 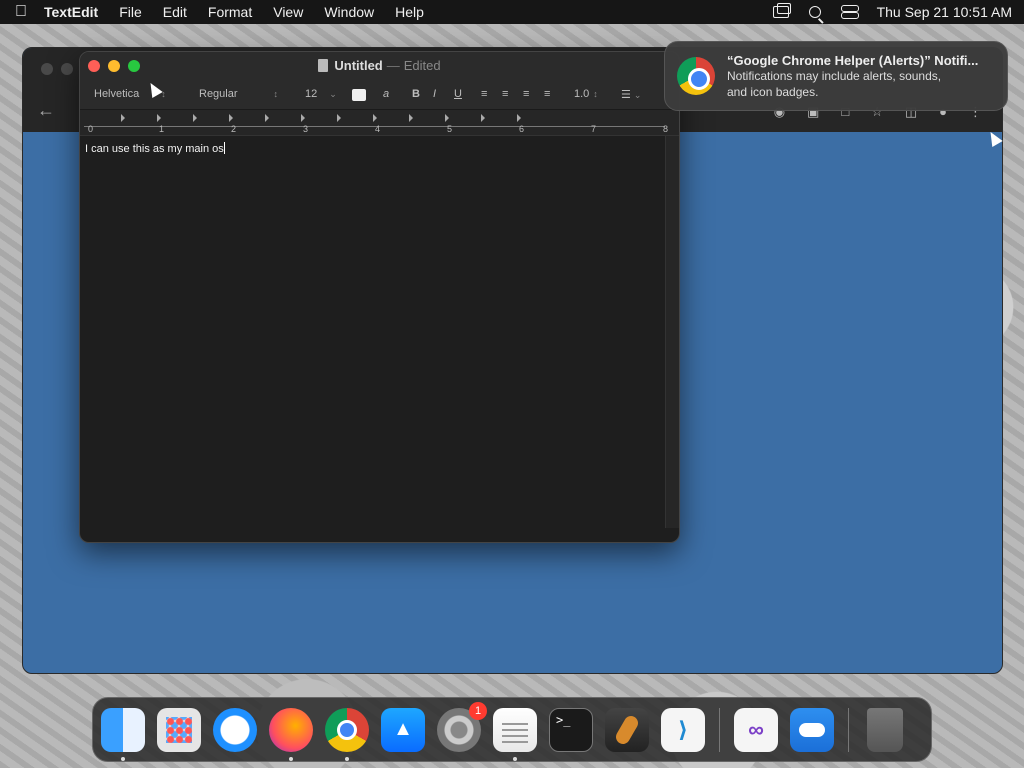 I want to click on line-spacing-chevron-icon: ↕, so click(x=595, y=94).